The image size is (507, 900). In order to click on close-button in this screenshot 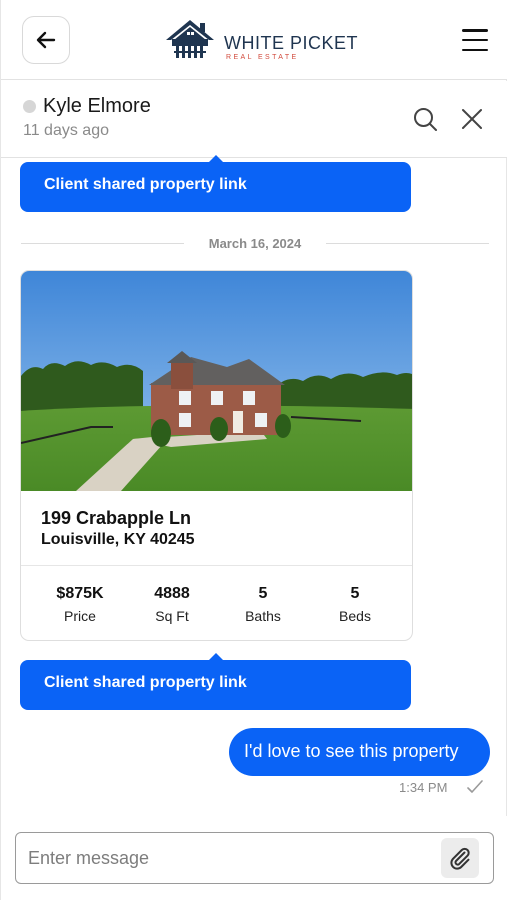, I will do `click(472, 119)`.